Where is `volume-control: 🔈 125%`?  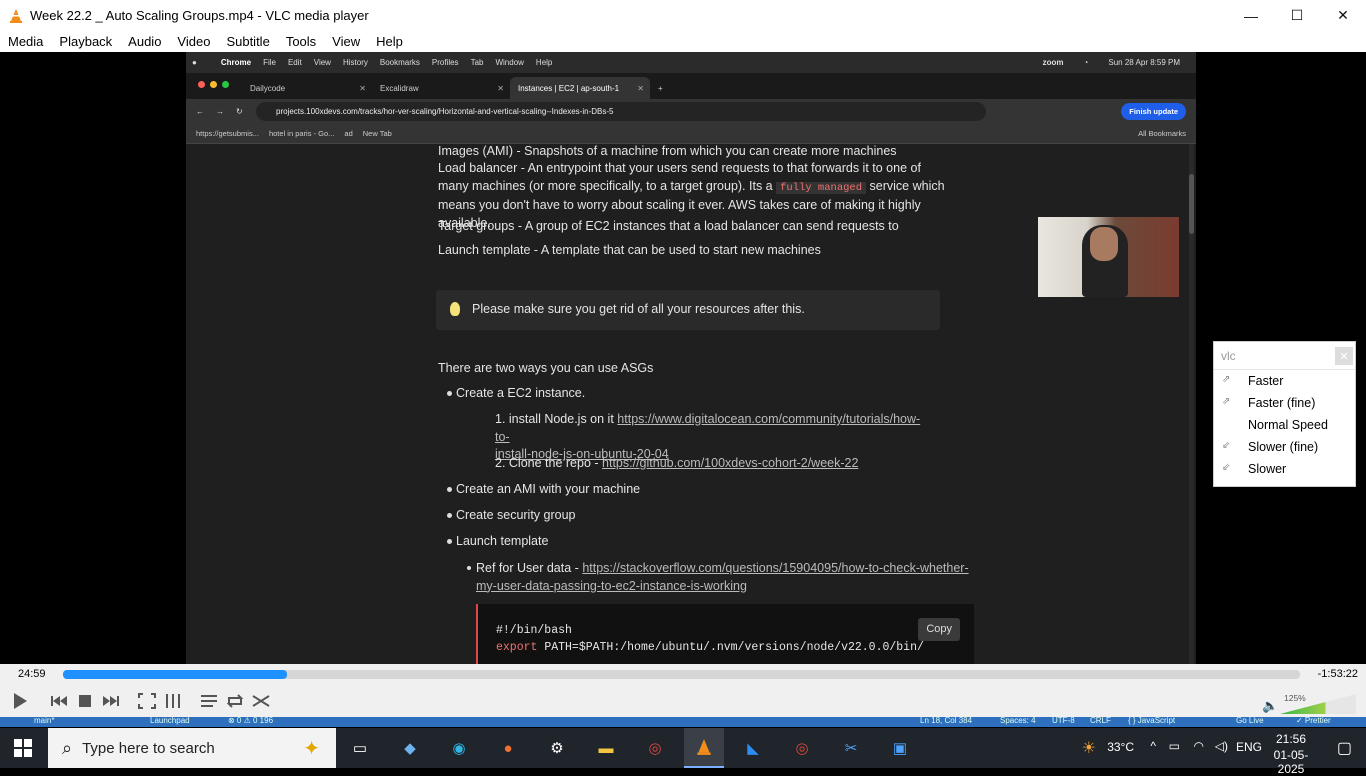 volume-control: 🔈 125% is located at coordinates (1306, 701).